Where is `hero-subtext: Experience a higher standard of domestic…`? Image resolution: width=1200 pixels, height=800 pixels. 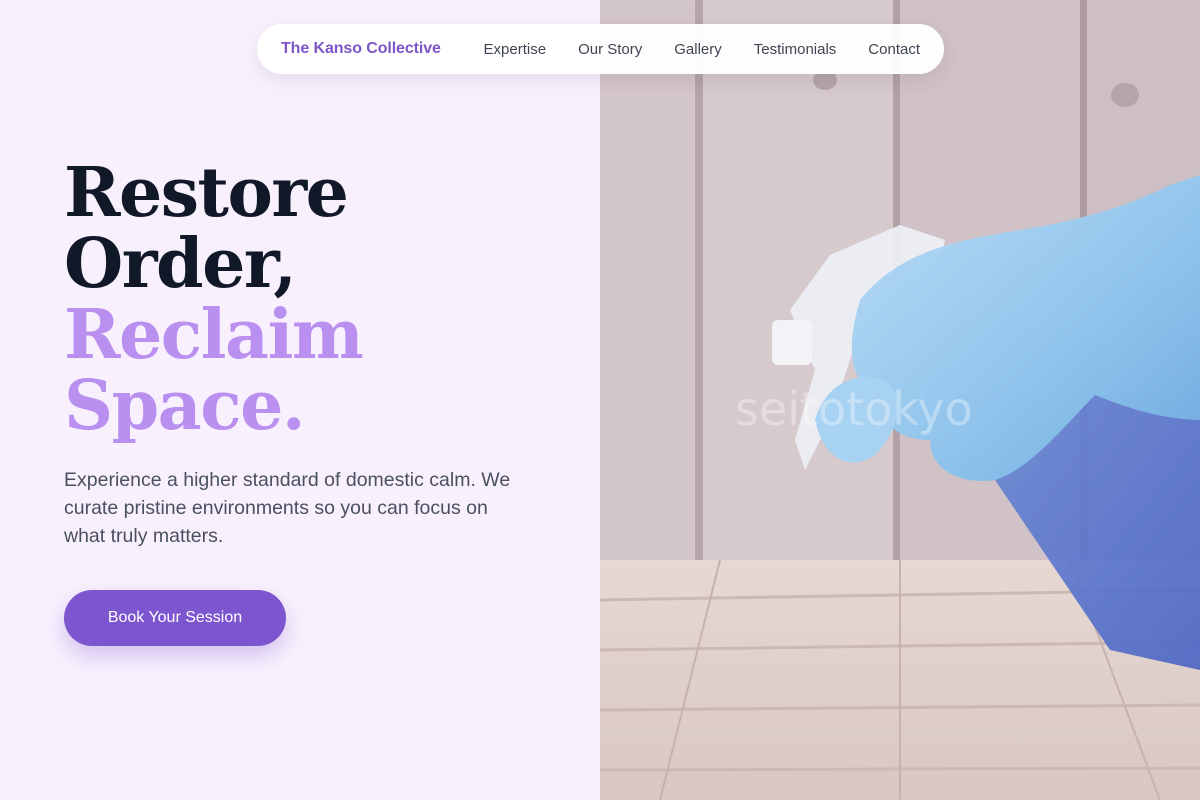
hero-subtext: Experience a higher standard of domestic… is located at coordinates (287, 508).